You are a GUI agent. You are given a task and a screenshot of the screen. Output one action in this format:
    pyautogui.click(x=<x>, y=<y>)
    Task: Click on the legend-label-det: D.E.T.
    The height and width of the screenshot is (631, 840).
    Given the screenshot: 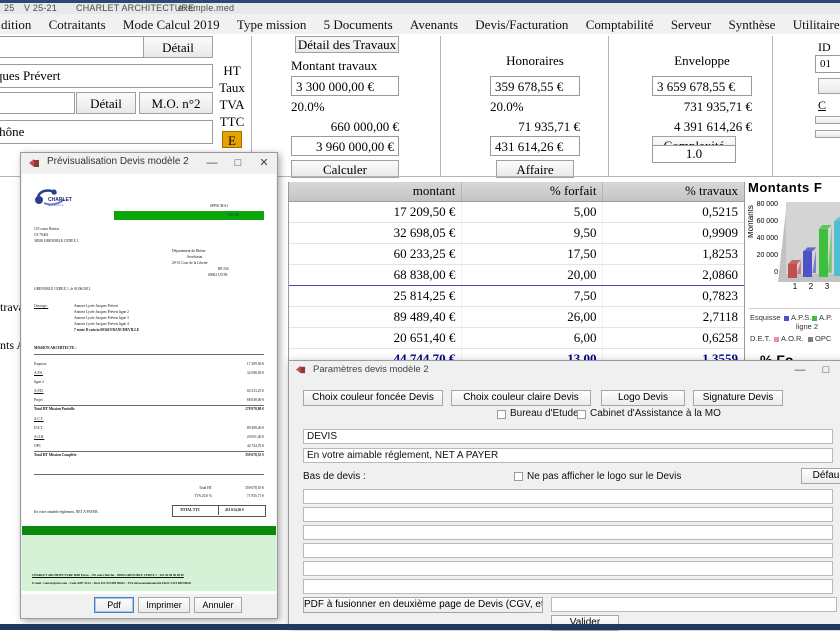 What is the action you would take?
    pyautogui.click(x=760, y=338)
    